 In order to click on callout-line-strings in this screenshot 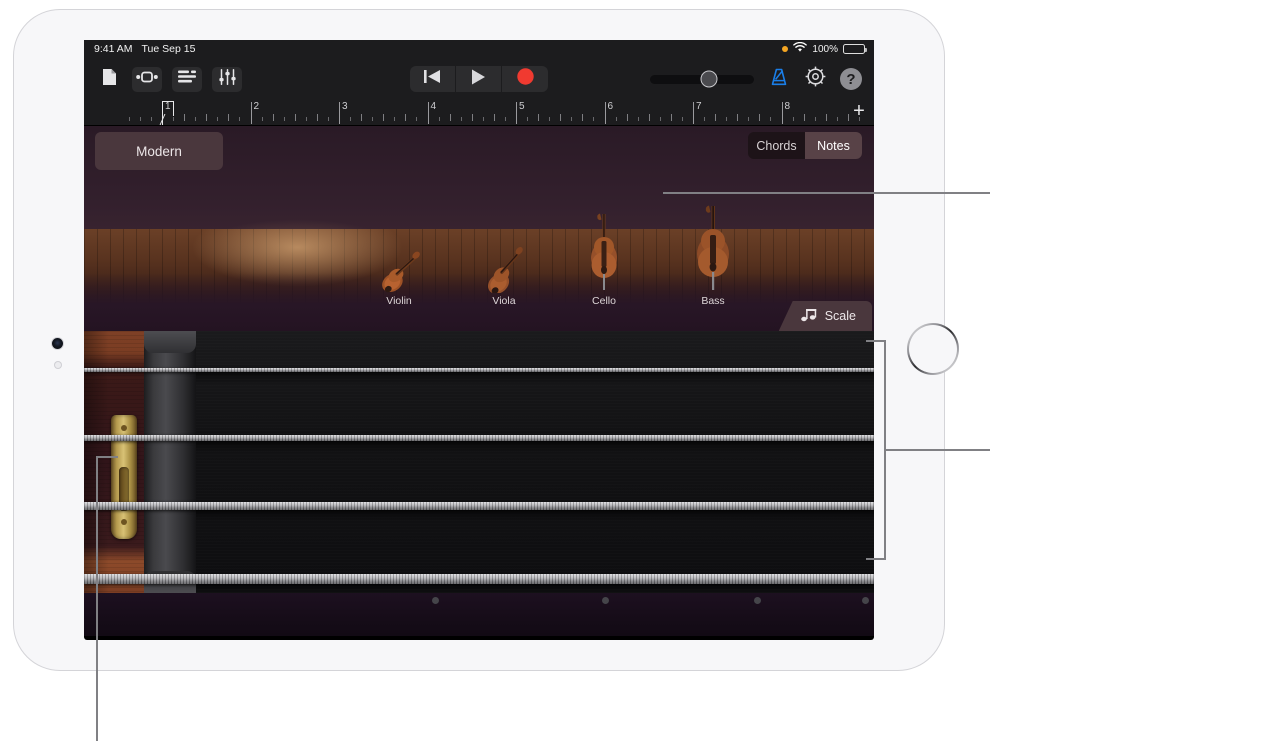, I will do `click(937, 450)`.